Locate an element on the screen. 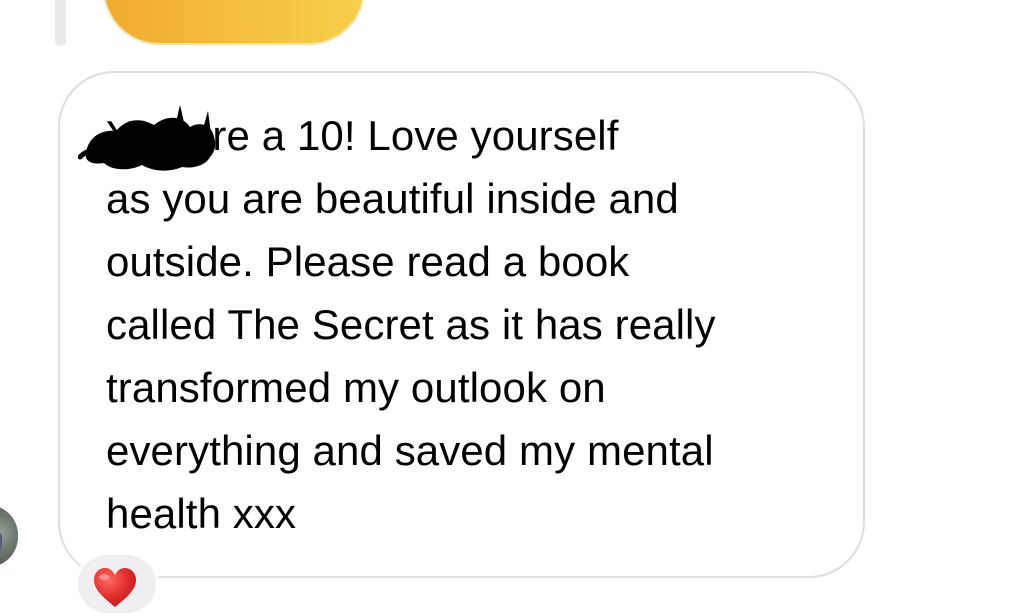  sender-avatar is located at coordinates (9, 536).